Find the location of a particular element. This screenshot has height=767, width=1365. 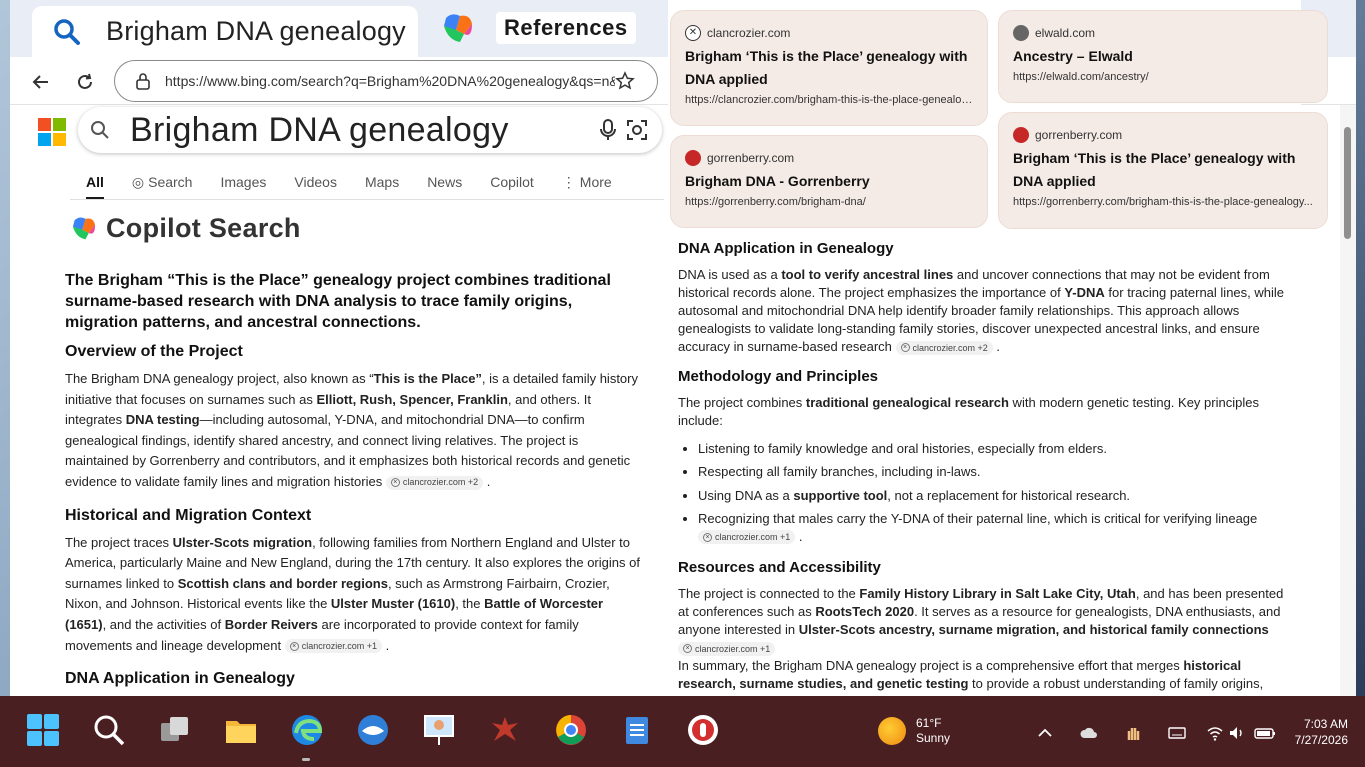

scrollbar-thumb is located at coordinates (1347, 183).